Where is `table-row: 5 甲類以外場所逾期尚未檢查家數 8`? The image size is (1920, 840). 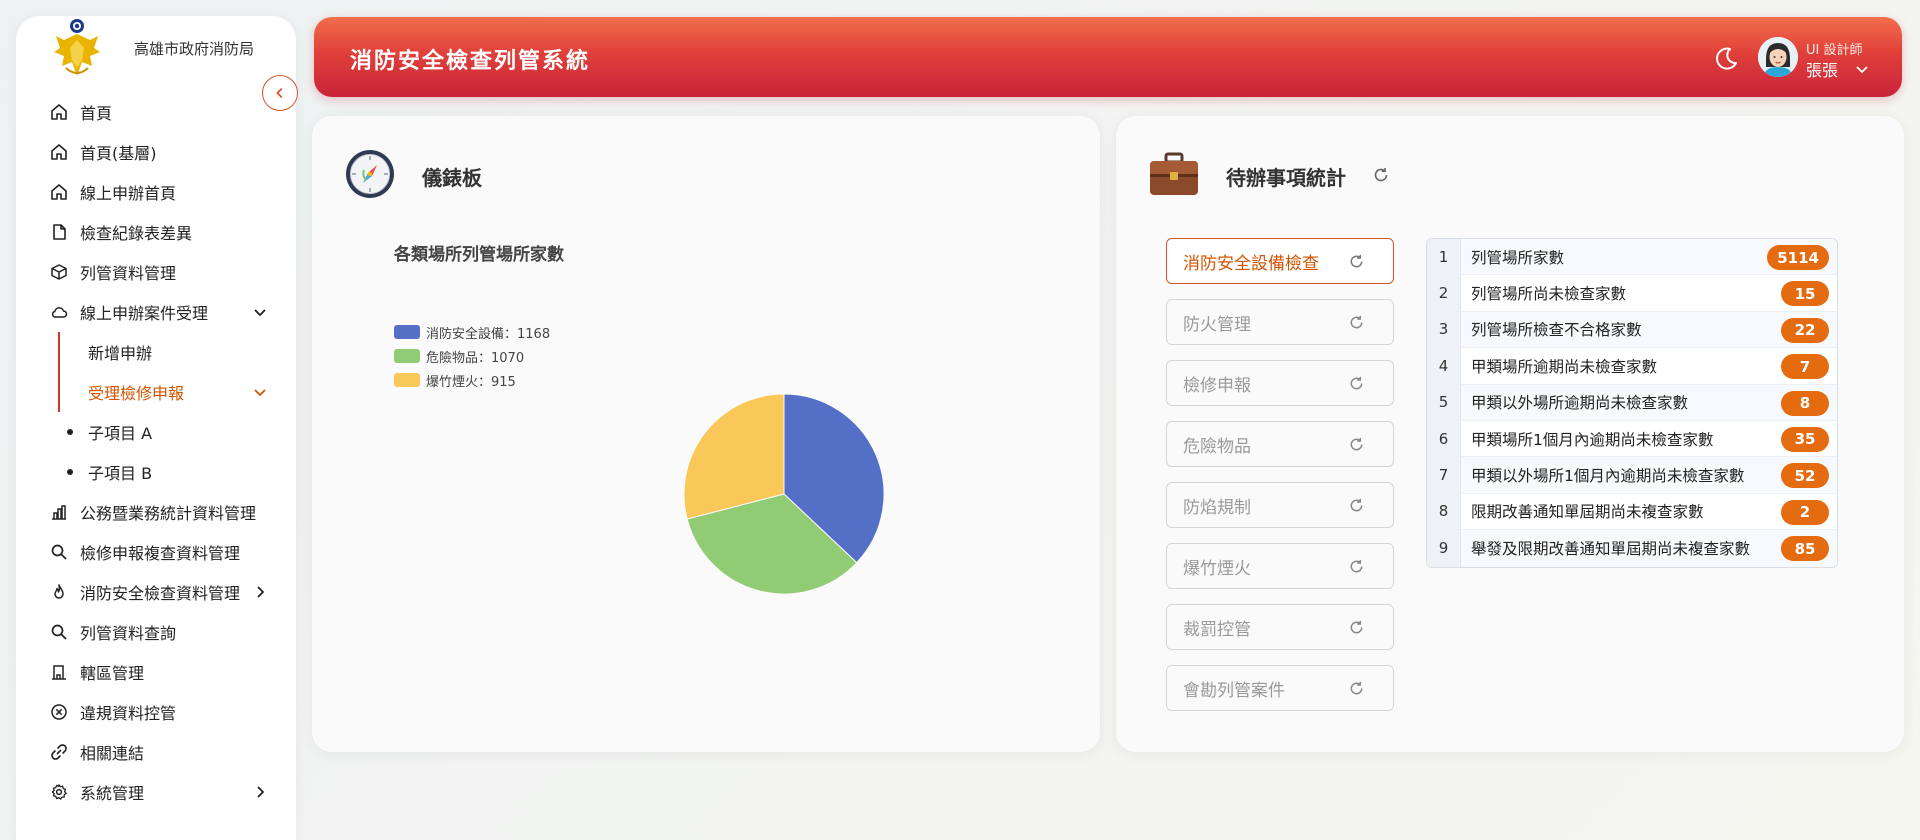 table-row: 5 甲類以外場所逾期尚未檢查家數 8 is located at coordinates (1632, 402).